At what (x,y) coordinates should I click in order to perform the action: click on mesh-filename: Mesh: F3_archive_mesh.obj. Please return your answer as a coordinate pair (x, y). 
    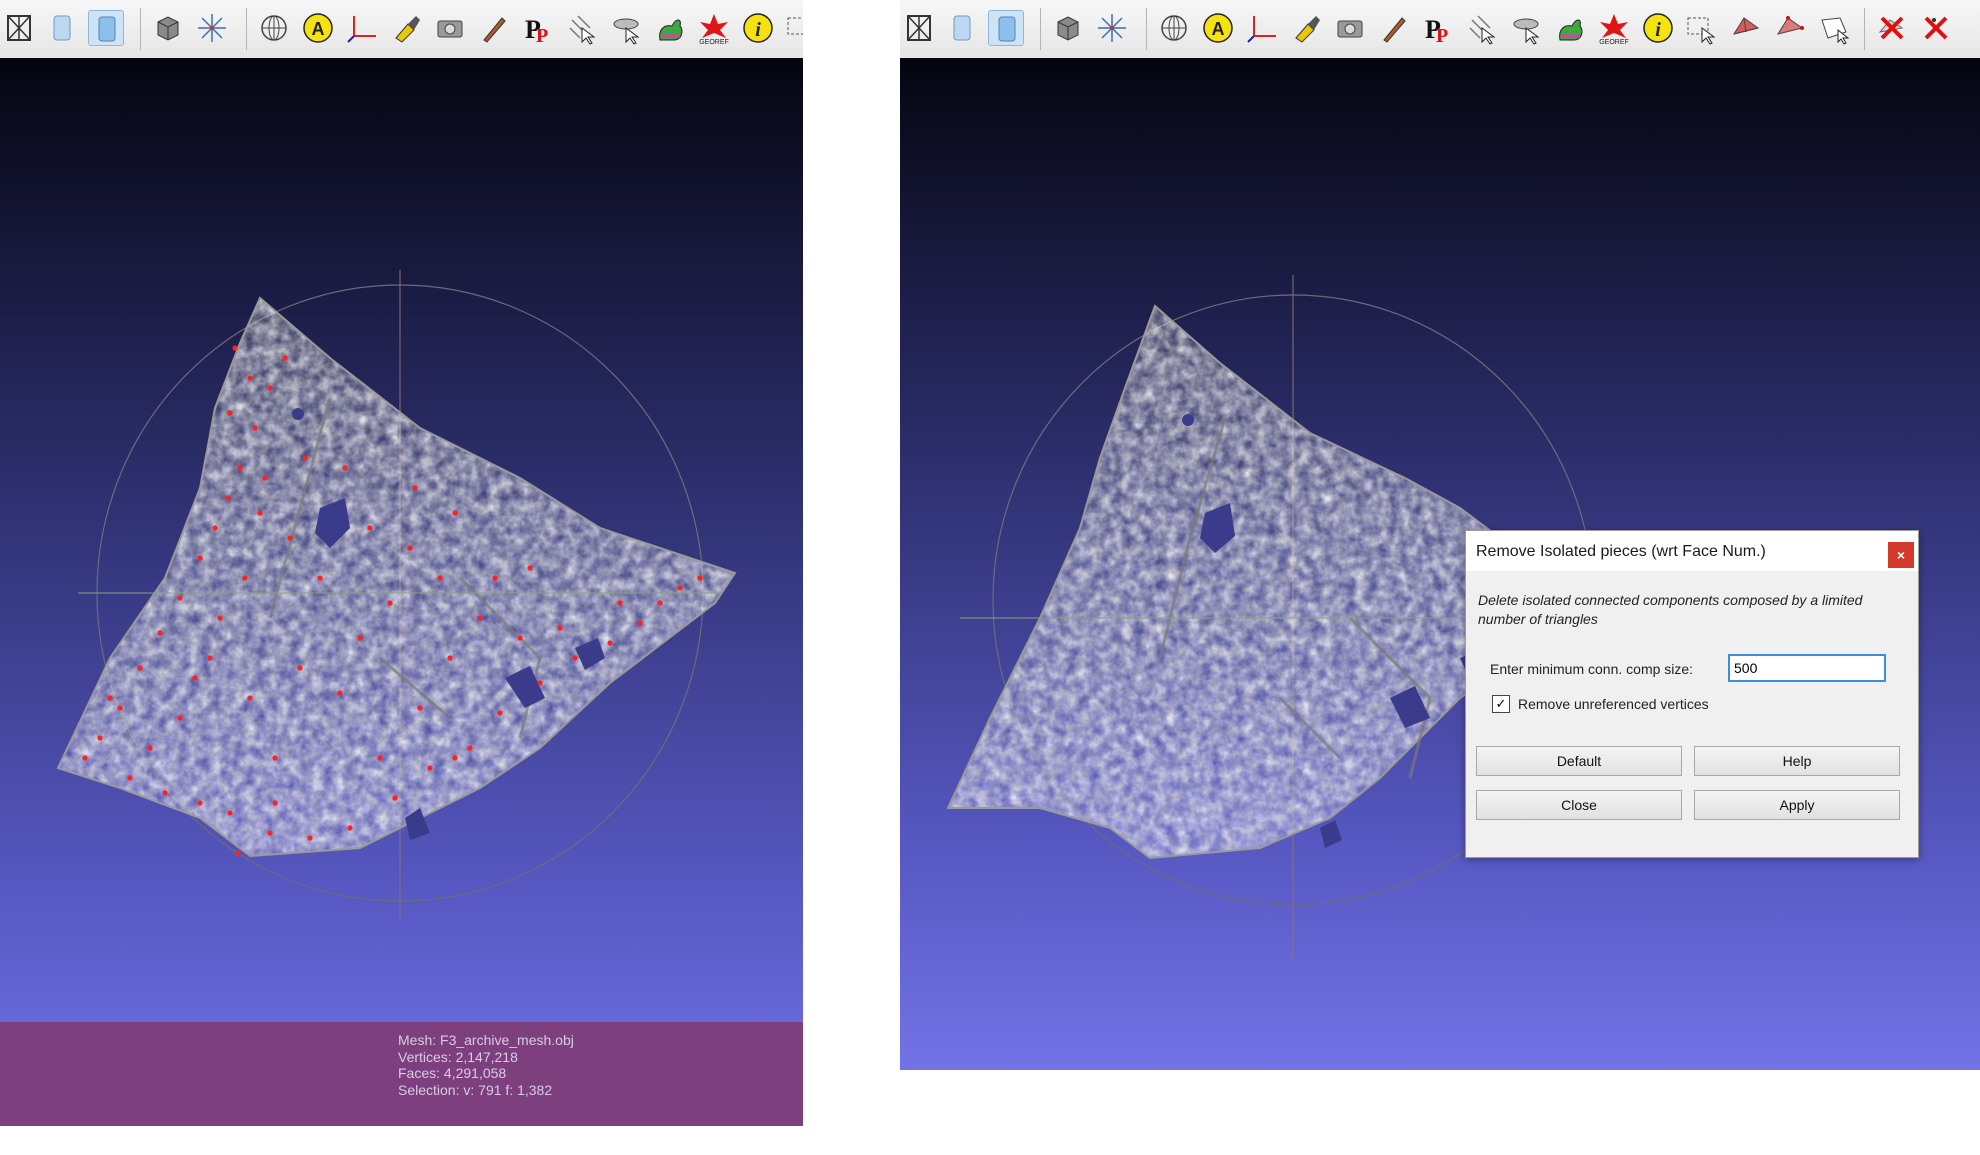
    Looking at the image, I should click on (486, 1040).